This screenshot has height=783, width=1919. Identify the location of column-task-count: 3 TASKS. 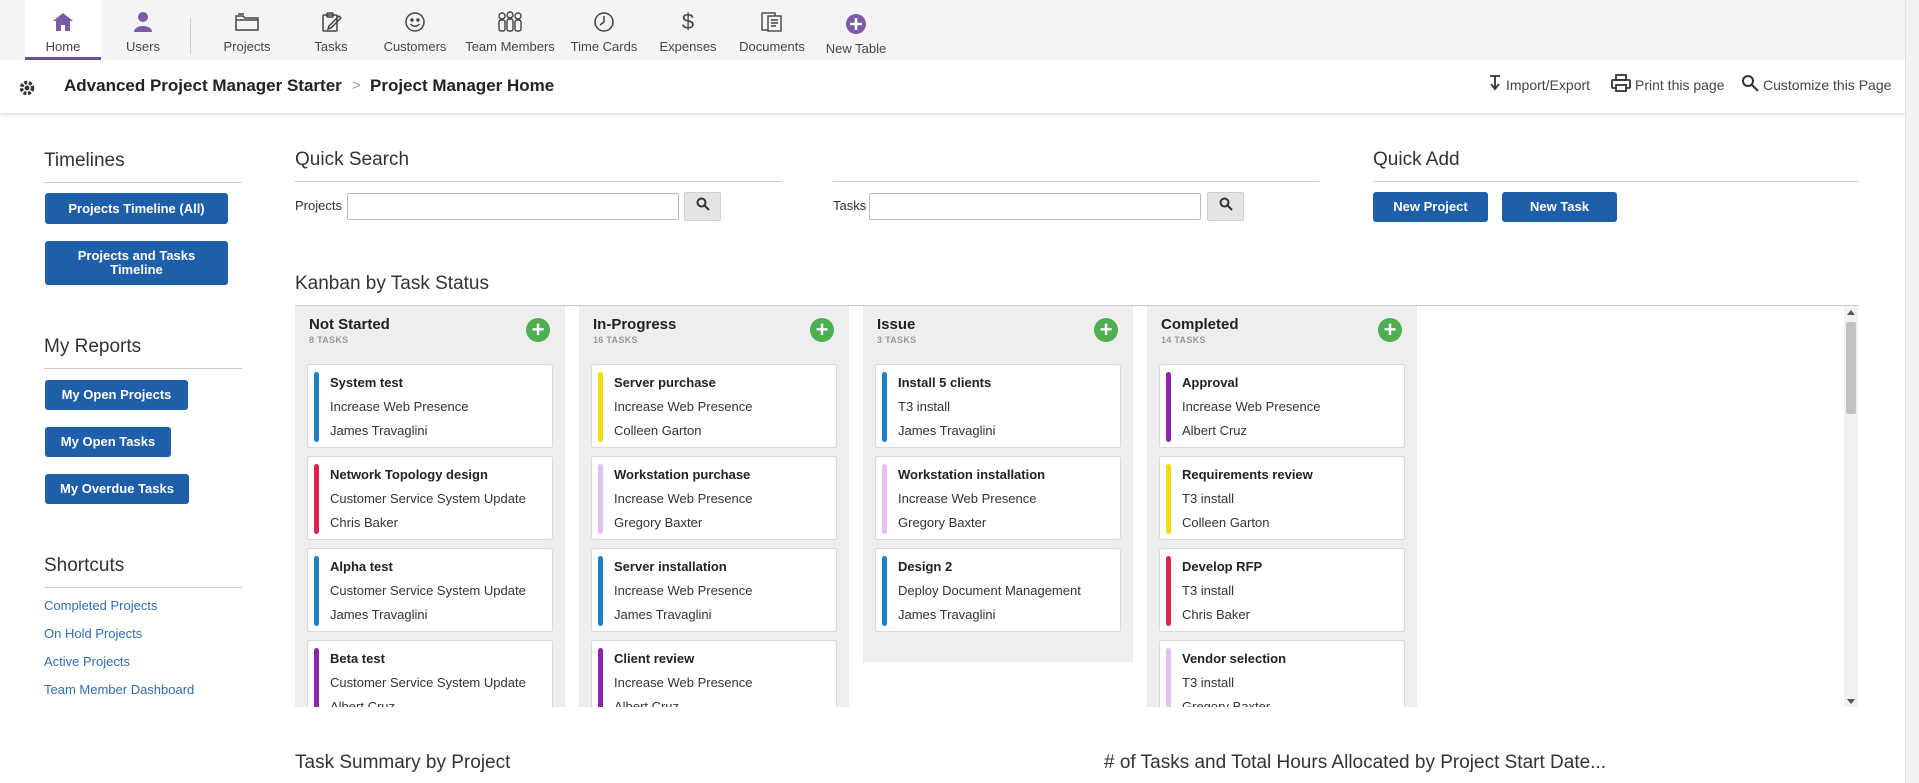
(897, 340).